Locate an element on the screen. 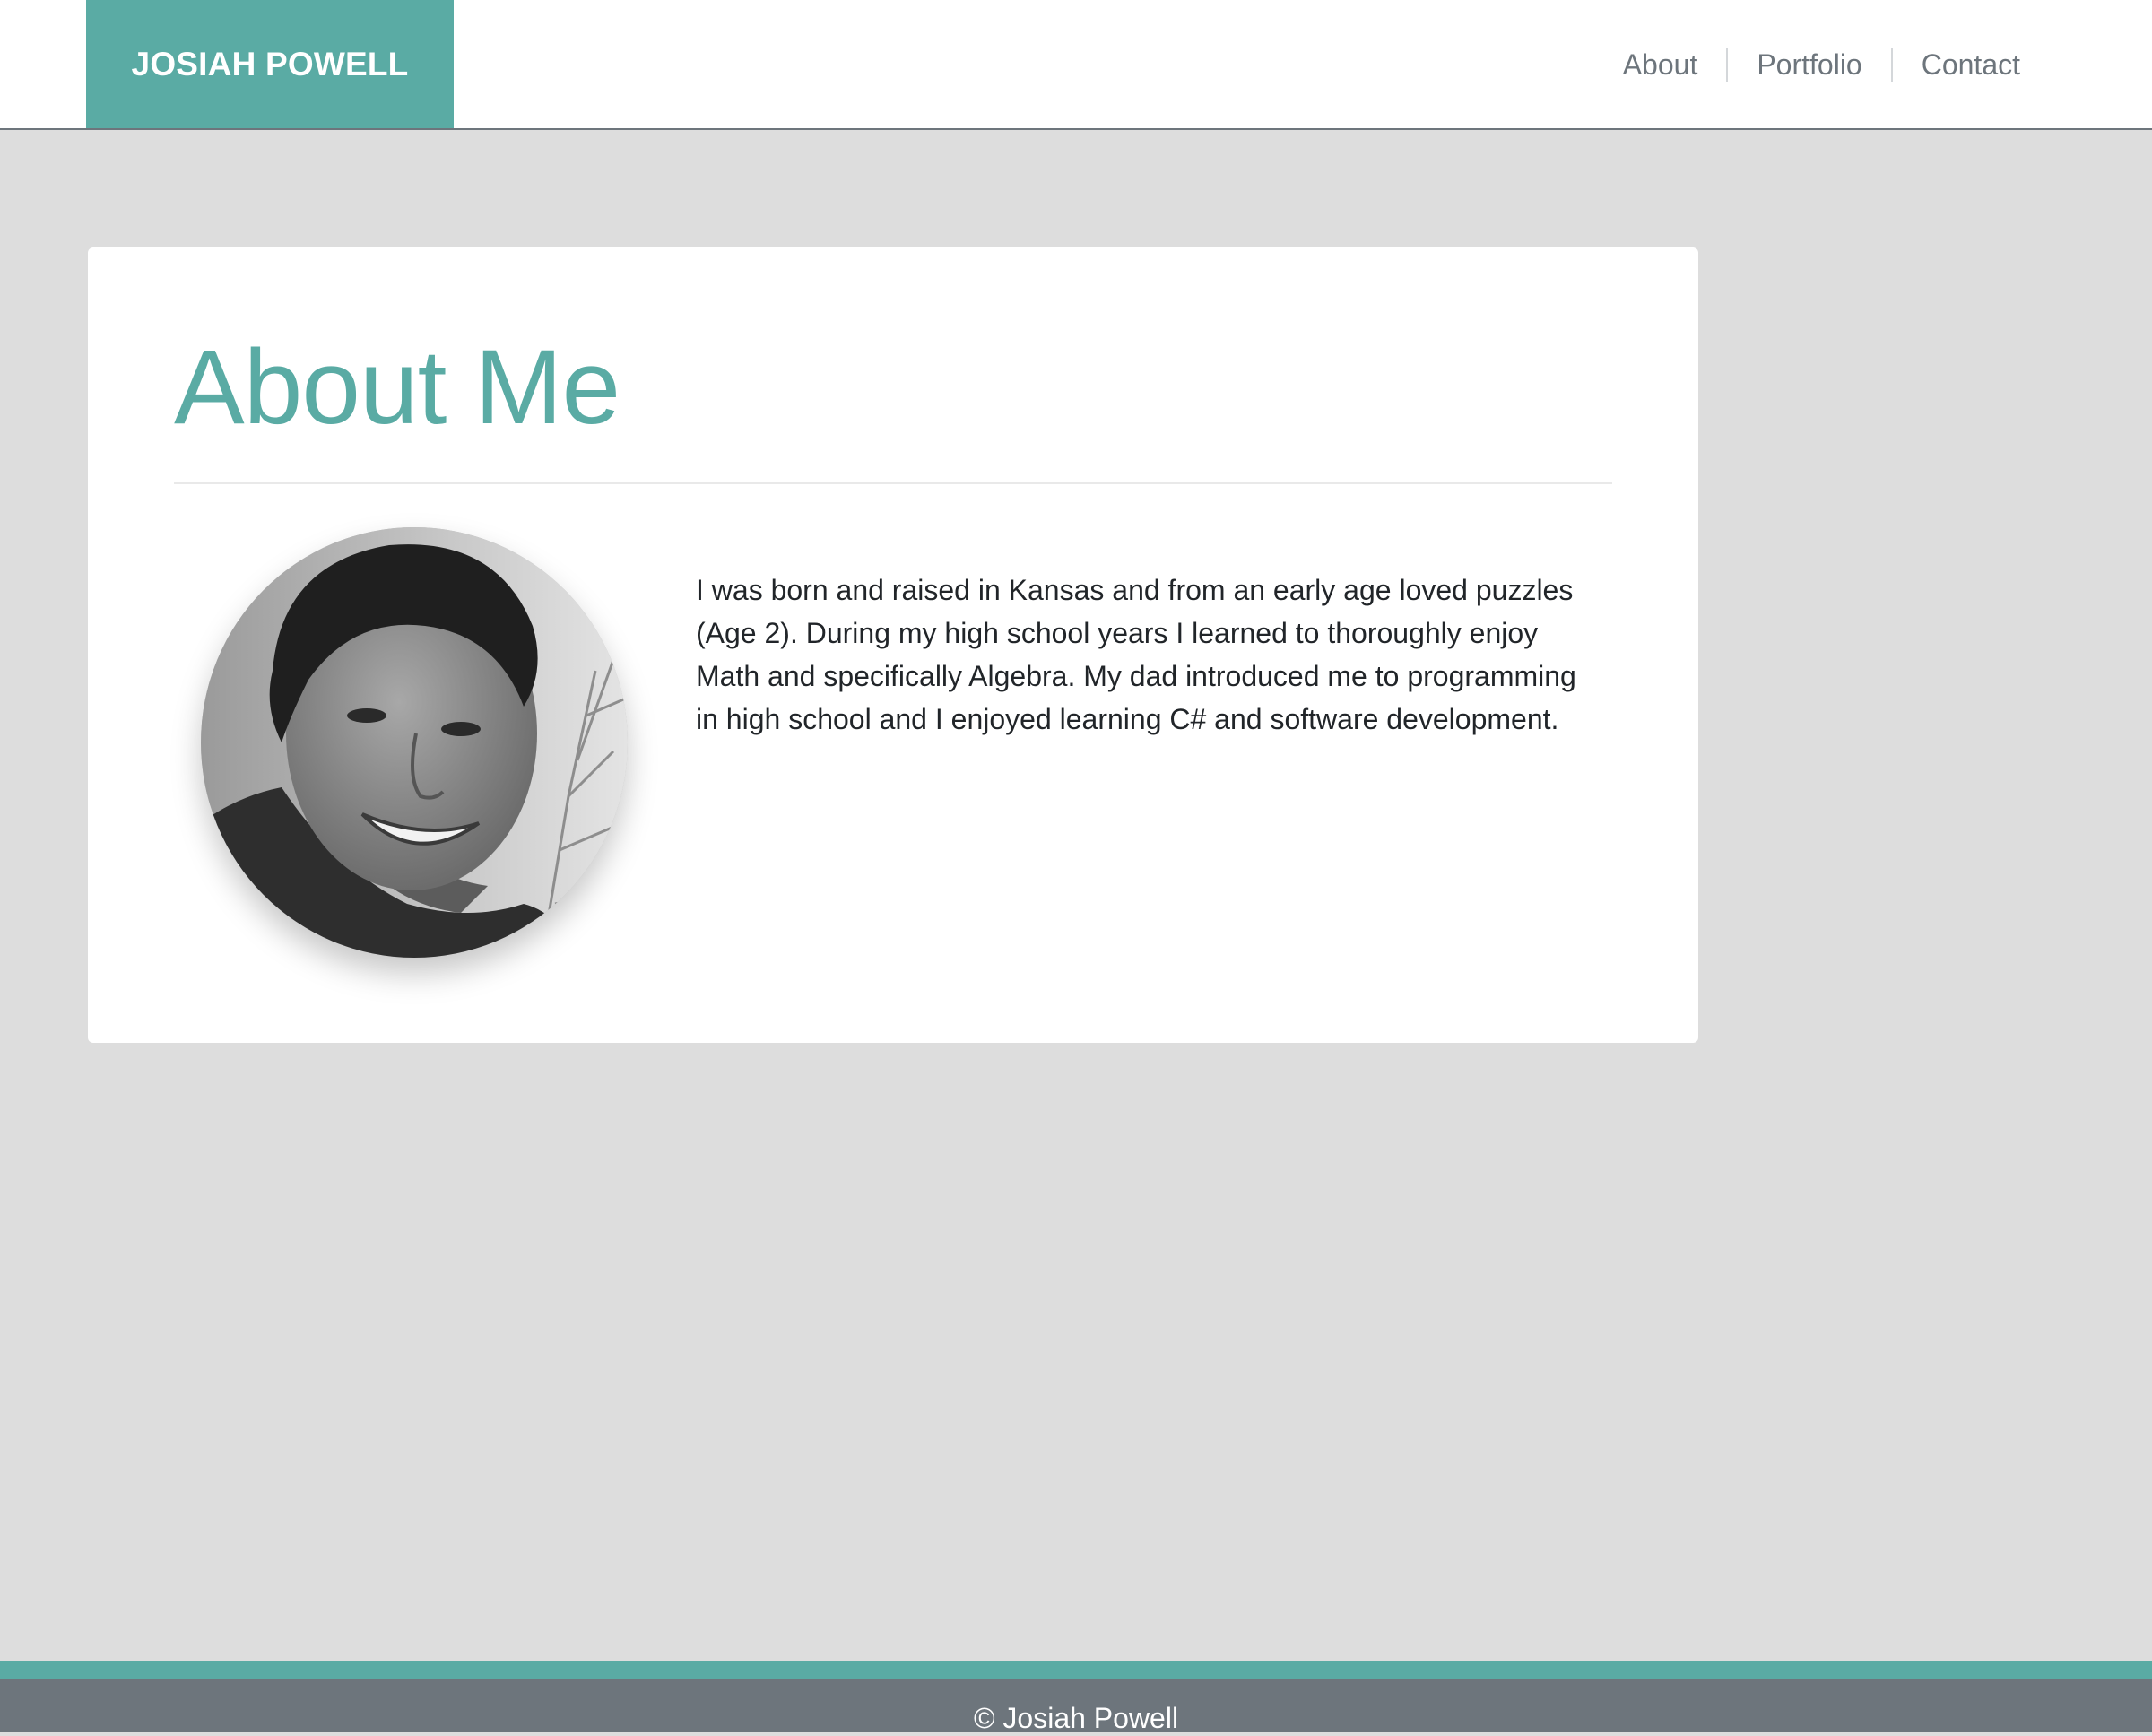  profile-photo is located at coordinates (414, 742).